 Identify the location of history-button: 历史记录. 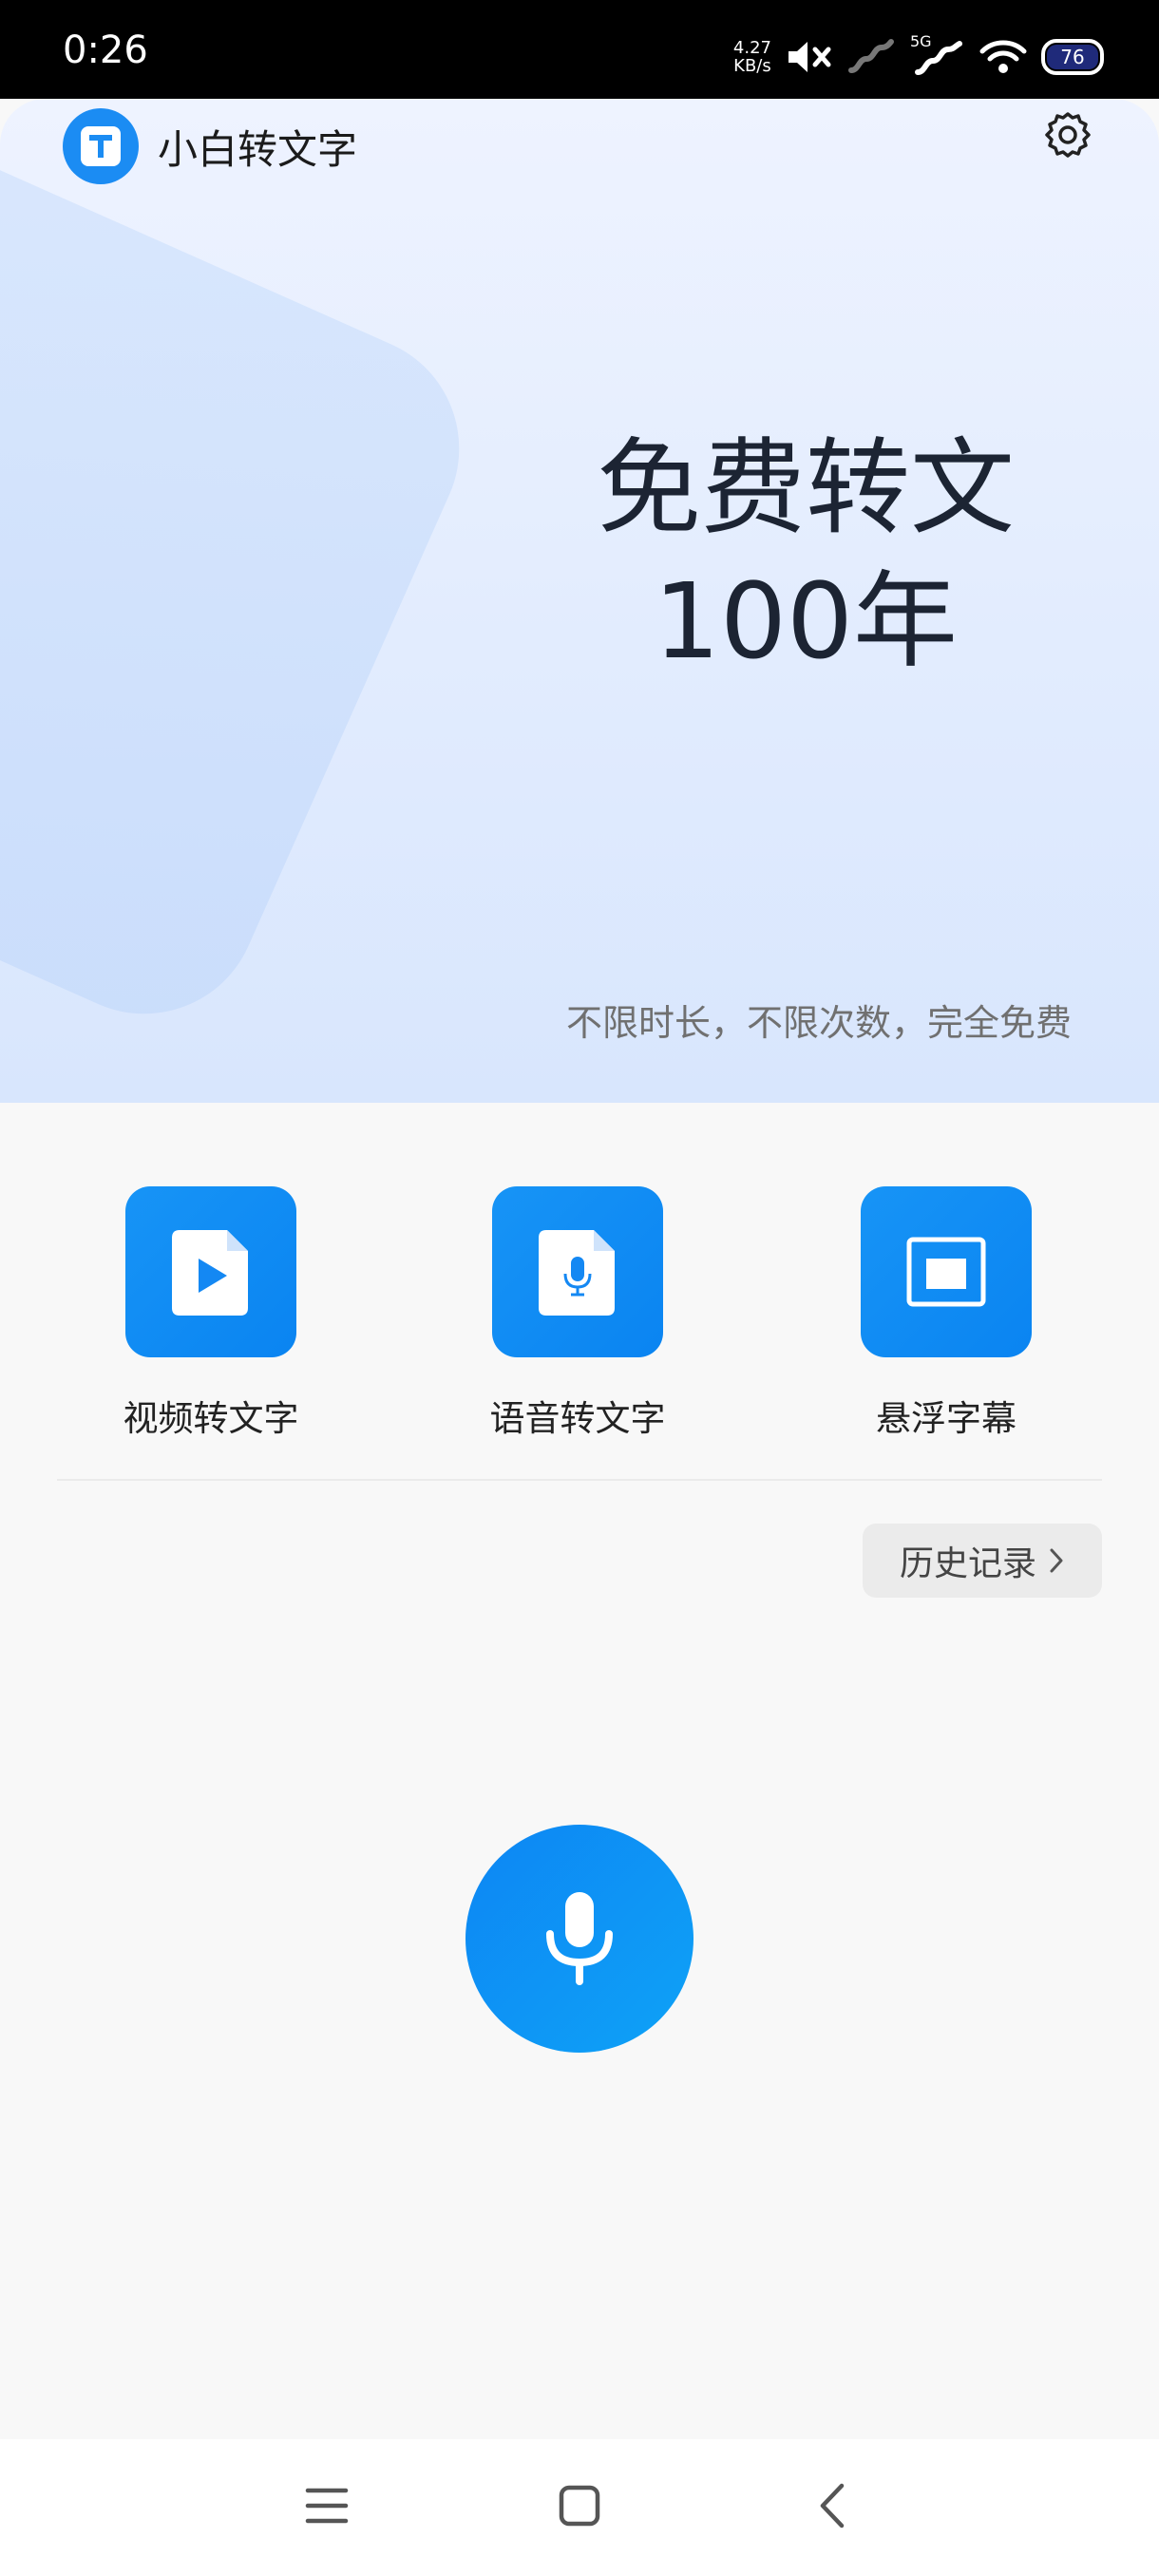
(982, 1561).